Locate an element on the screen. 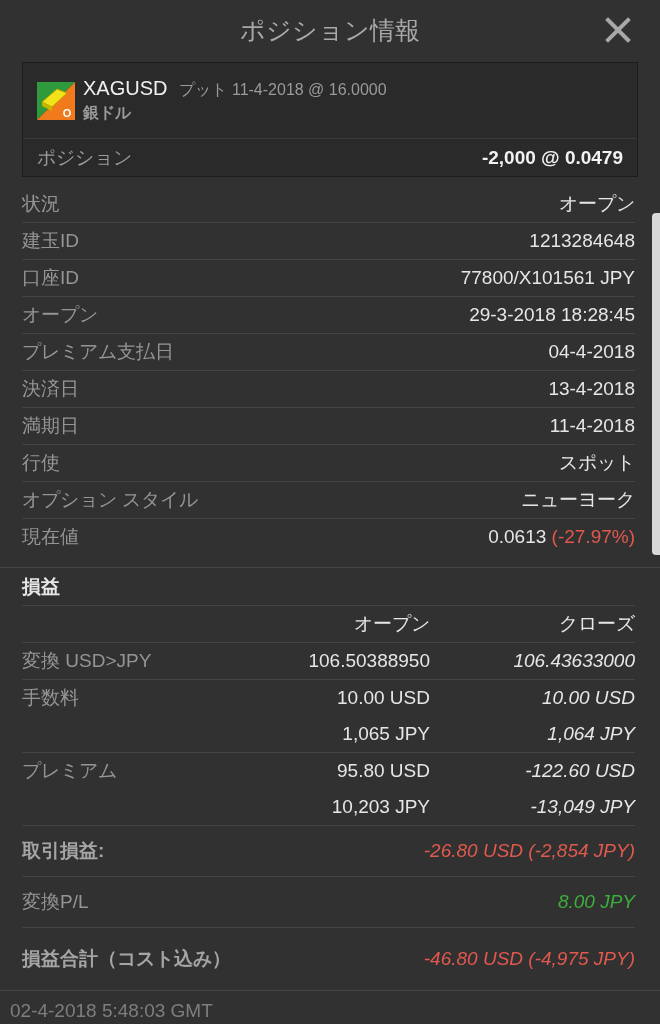 This screenshot has width=660, height=1024. close-value: -122.60 USD is located at coordinates (579, 771).